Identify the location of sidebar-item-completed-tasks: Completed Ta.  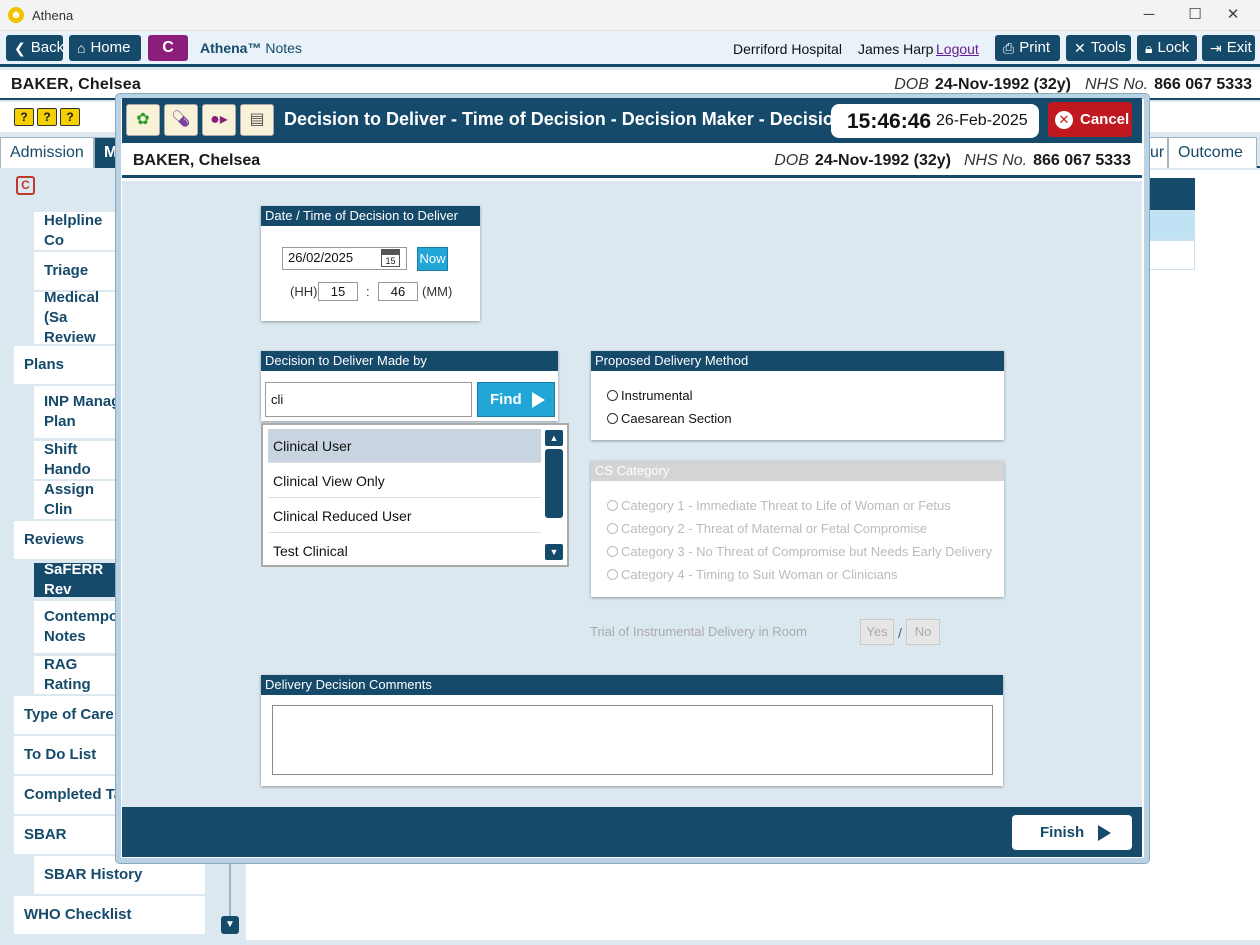
(69, 795).